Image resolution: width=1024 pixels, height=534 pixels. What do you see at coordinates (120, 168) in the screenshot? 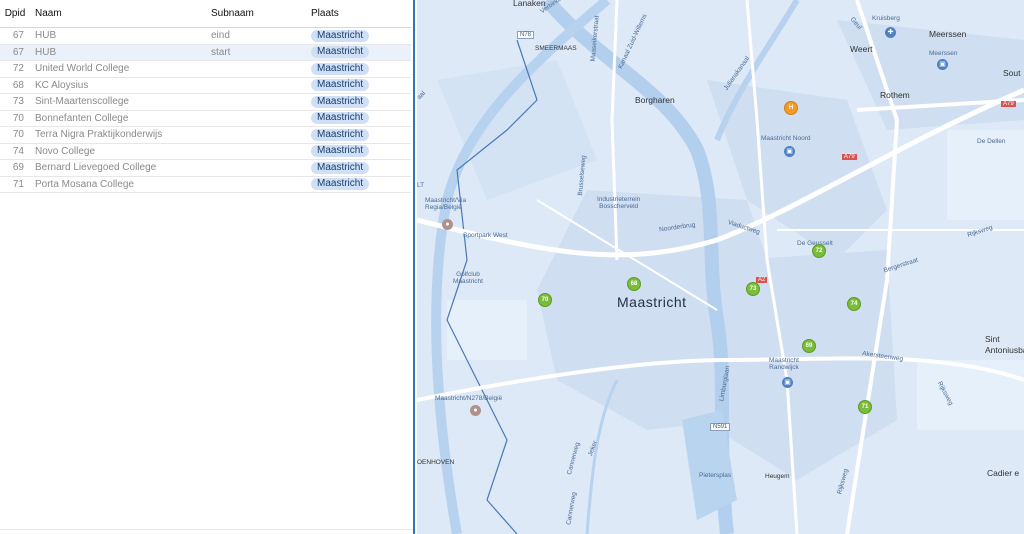
I see `cell-naam: Bernard Lievegoed College` at bounding box center [120, 168].